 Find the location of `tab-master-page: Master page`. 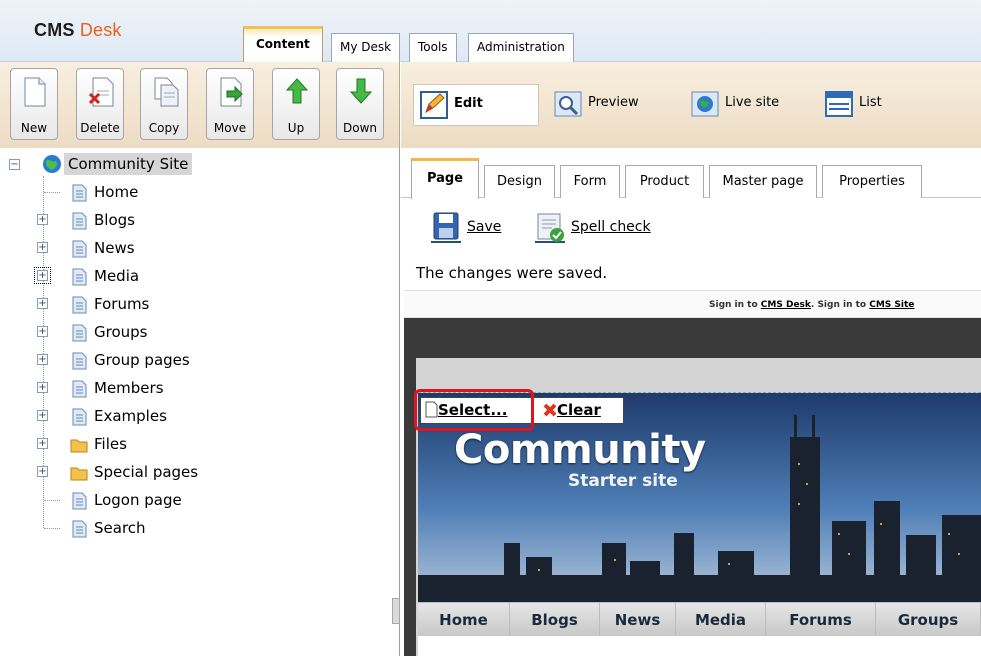

tab-master-page: Master page is located at coordinates (763, 181).